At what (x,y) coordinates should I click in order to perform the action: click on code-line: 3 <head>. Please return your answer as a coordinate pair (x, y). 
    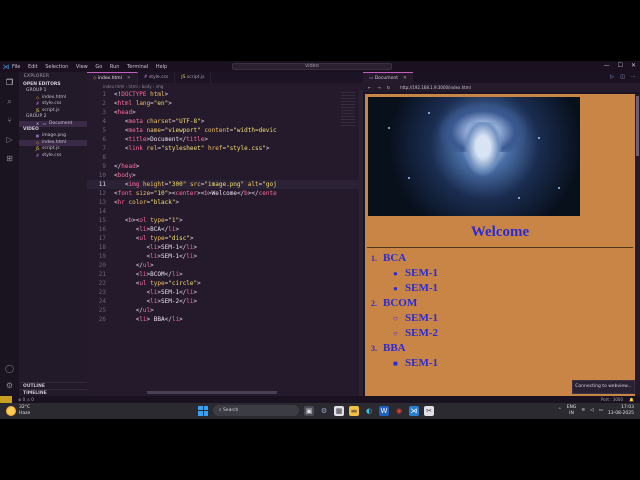
    Looking at the image, I should click on (119, 112).